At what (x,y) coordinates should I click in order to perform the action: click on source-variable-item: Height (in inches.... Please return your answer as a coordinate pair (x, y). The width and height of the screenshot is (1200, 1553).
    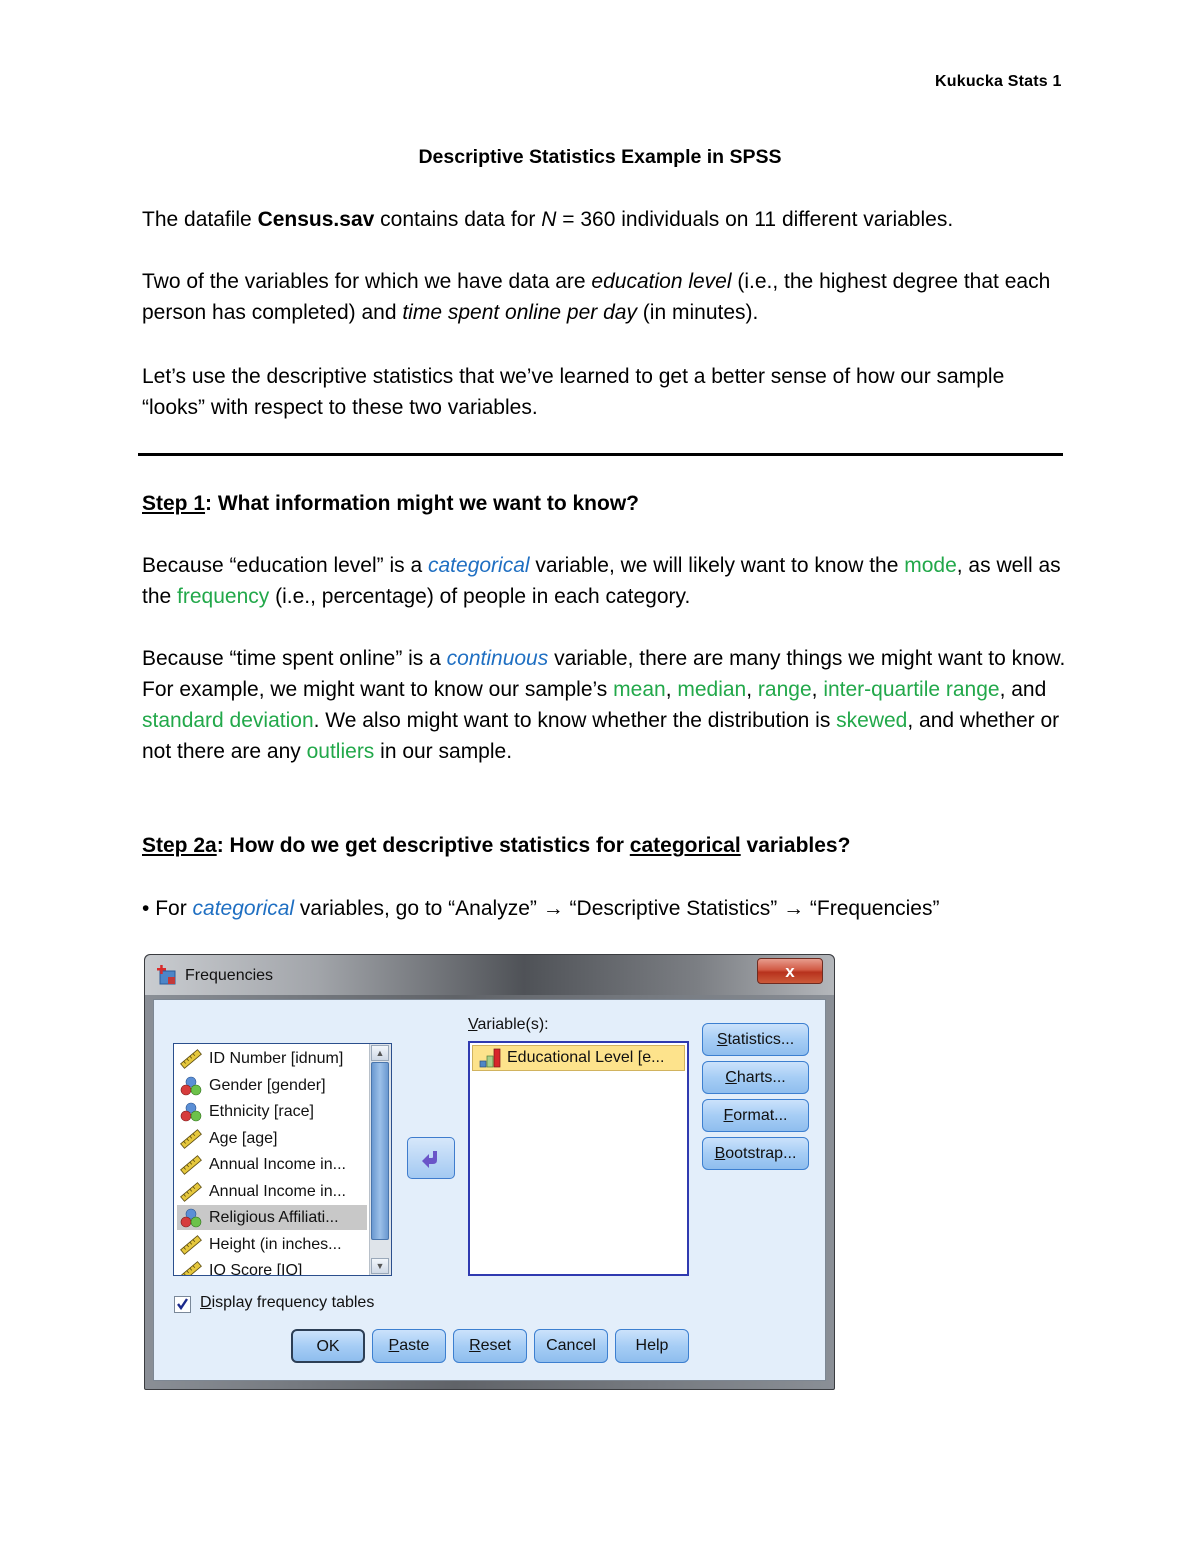
    Looking at the image, I should click on (272, 1244).